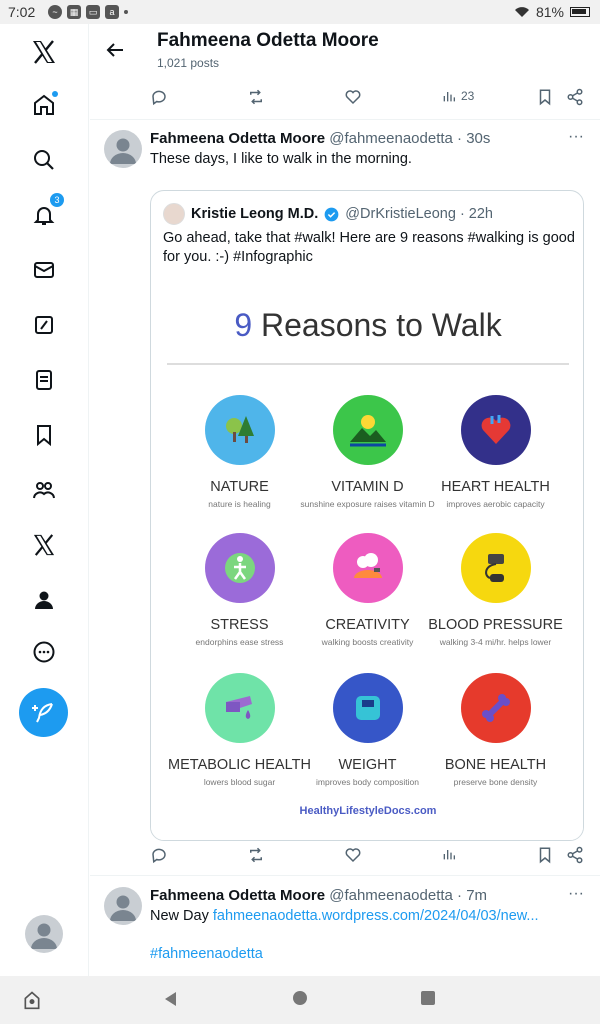 This screenshot has height=1024, width=600. Describe the element at coordinates (239, 765) in the screenshot. I see `reason-label: METABOLIC HEALTH` at that location.